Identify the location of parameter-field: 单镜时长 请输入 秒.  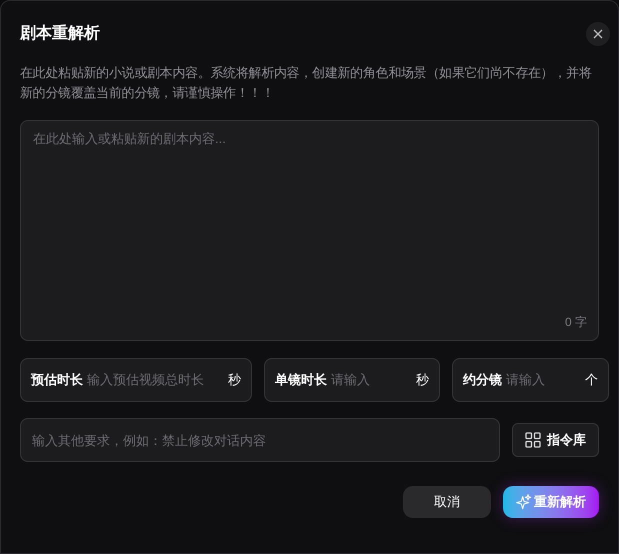
(352, 380).